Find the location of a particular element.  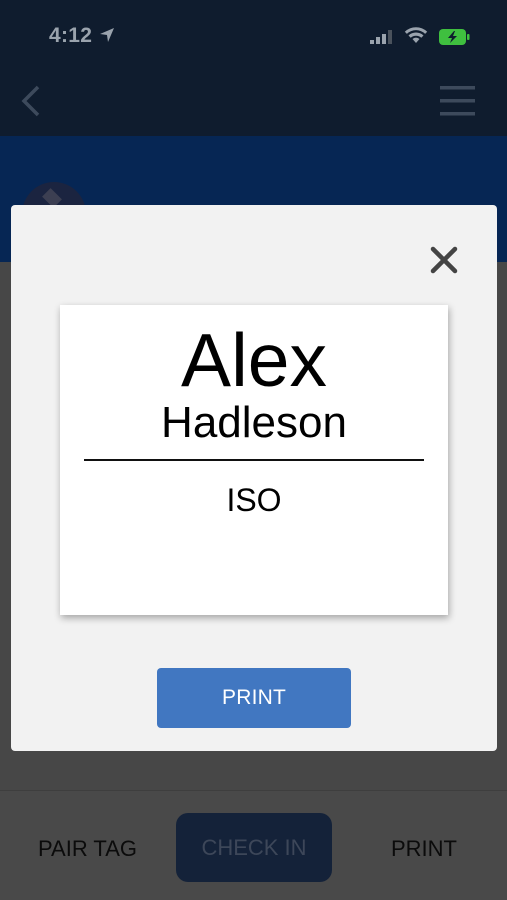

print-button: PRINT is located at coordinates (254, 698).